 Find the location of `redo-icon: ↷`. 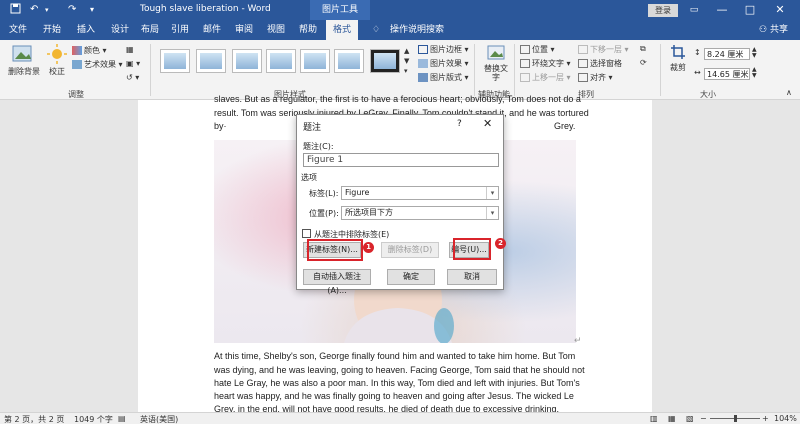

redo-icon: ↷ is located at coordinates (72, 10).